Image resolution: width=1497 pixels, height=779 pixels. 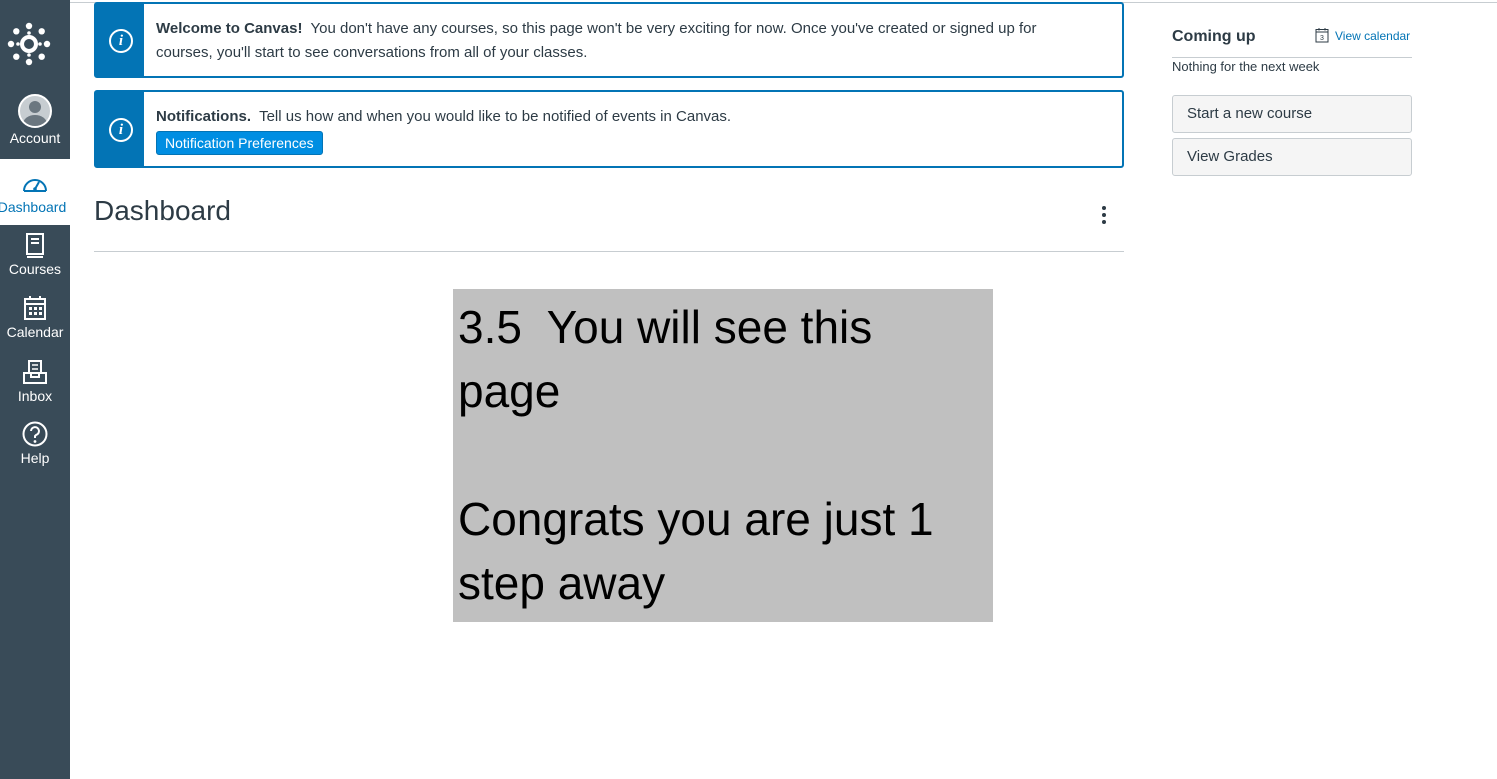 What do you see at coordinates (35, 269) in the screenshot?
I see `nav-item-label: Courses` at bounding box center [35, 269].